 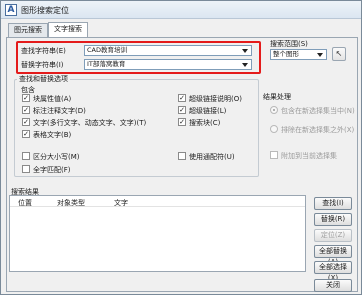 What do you see at coordinates (333, 219) in the screenshot?
I see `replace-button: 替换(R)` at bounding box center [333, 219].